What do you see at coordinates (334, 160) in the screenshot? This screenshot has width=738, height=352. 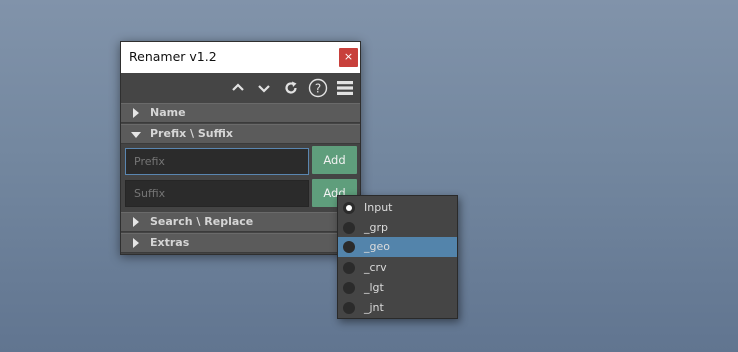 I see `add-prefix-button: Add` at bounding box center [334, 160].